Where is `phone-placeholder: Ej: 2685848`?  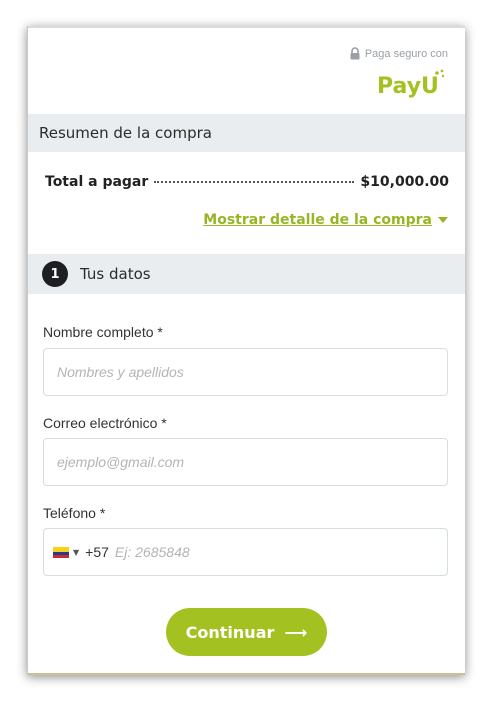 phone-placeholder: Ej: 2685848 is located at coordinates (152, 552).